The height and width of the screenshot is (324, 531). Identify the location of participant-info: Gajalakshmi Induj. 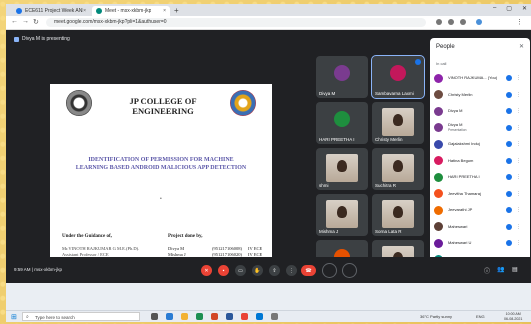
(477, 144).